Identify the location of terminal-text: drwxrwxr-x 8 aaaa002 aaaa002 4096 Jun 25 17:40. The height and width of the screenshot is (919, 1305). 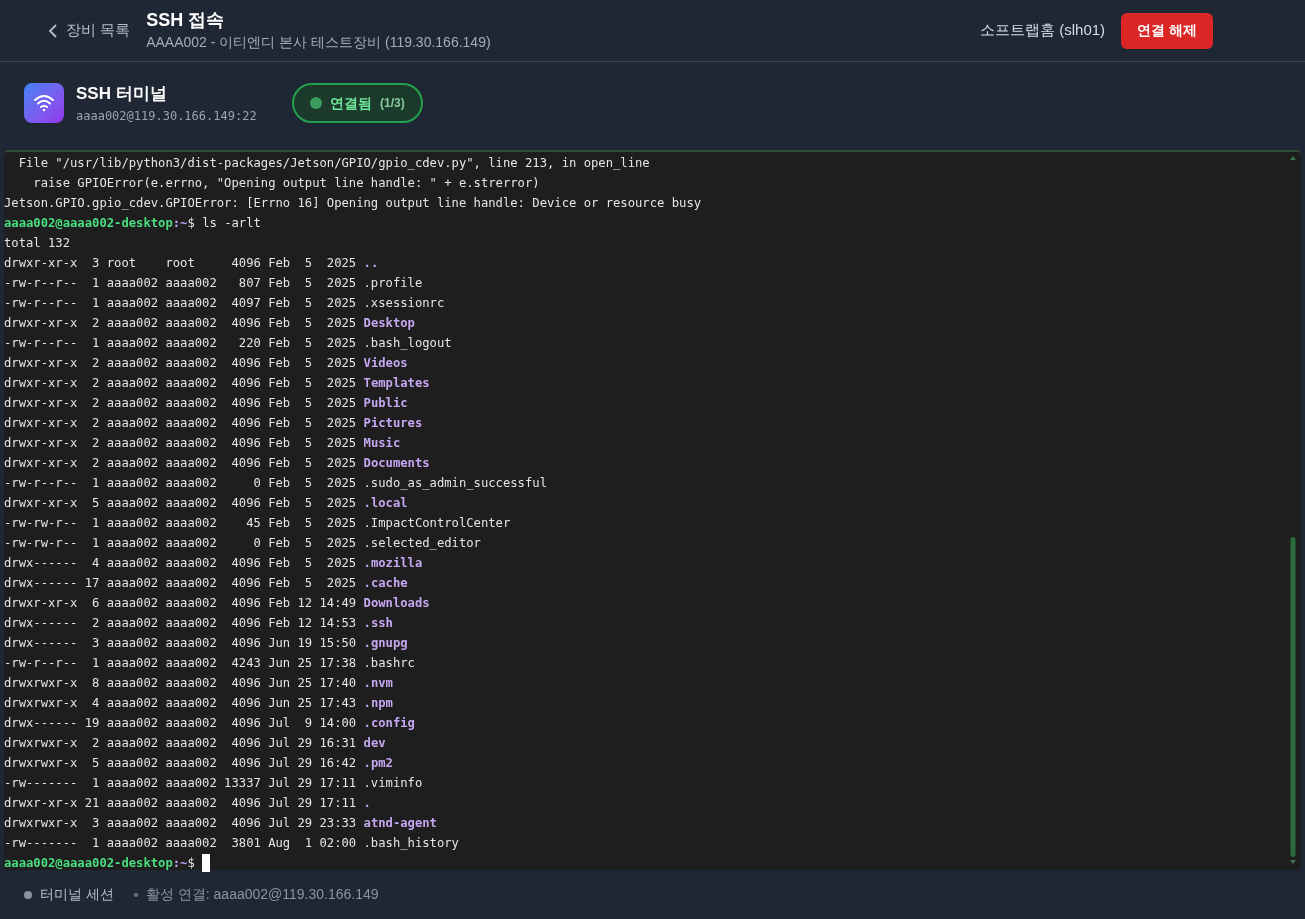
(181, 683).